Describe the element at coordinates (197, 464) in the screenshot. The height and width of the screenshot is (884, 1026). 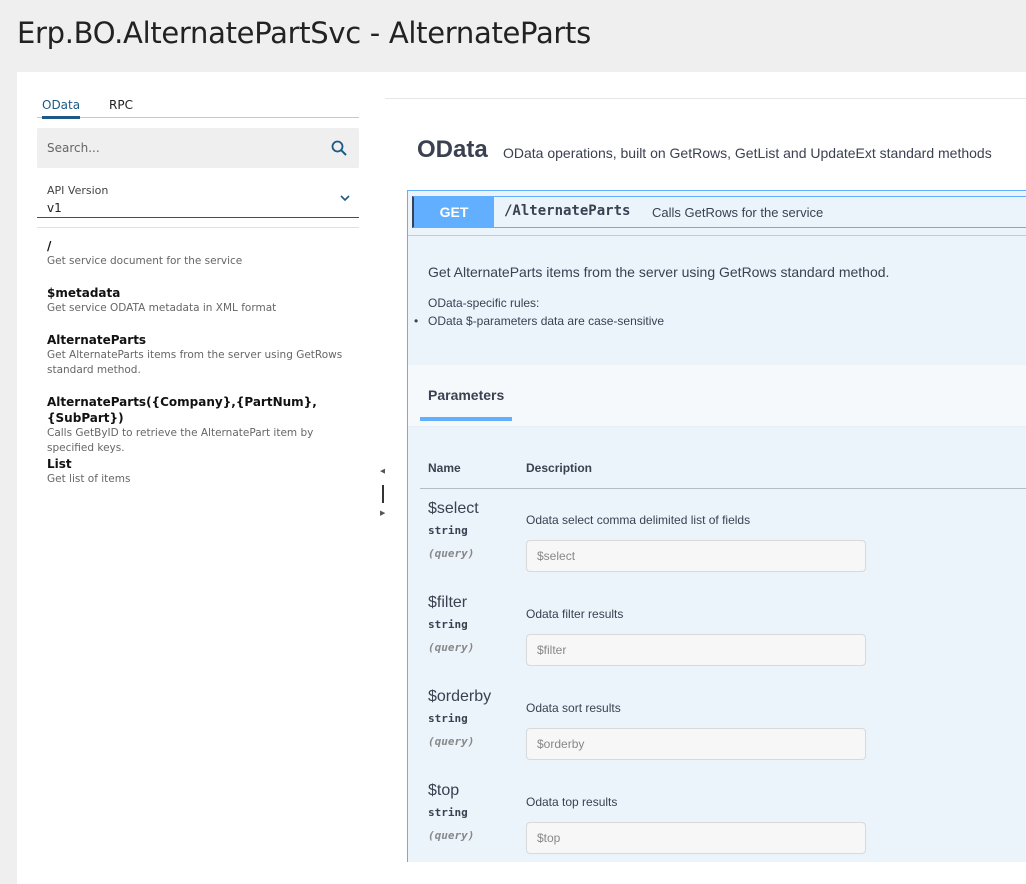
I see `endpoint-title: List` at that location.